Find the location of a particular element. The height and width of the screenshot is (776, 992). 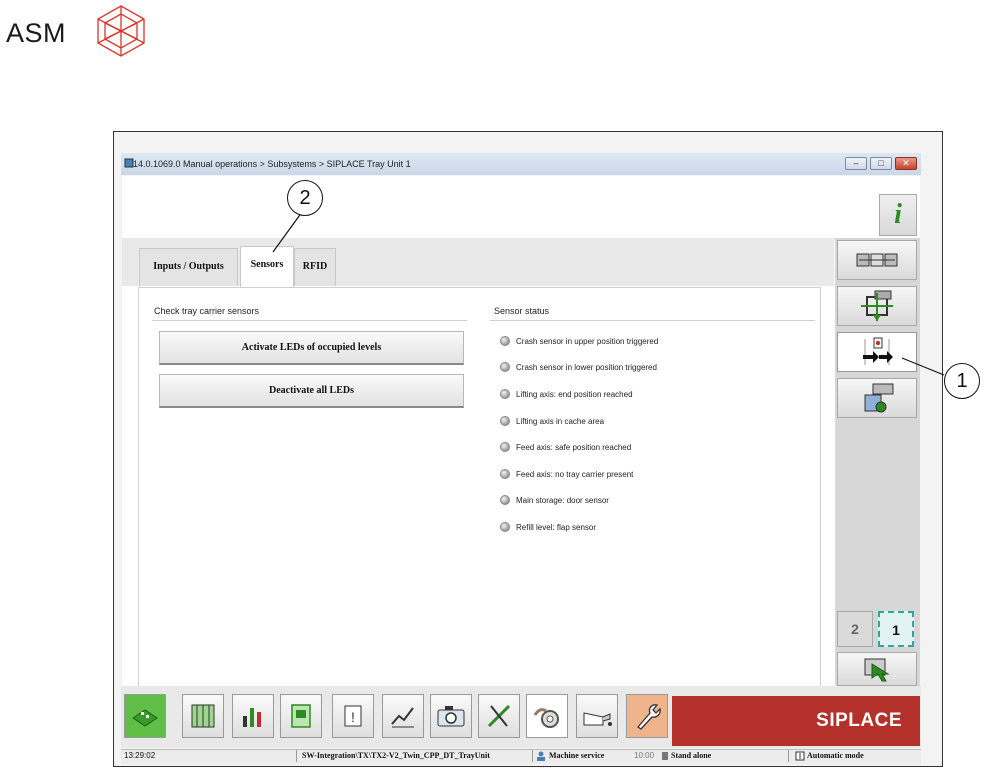

callout-lines is located at coordinates (608, 293).